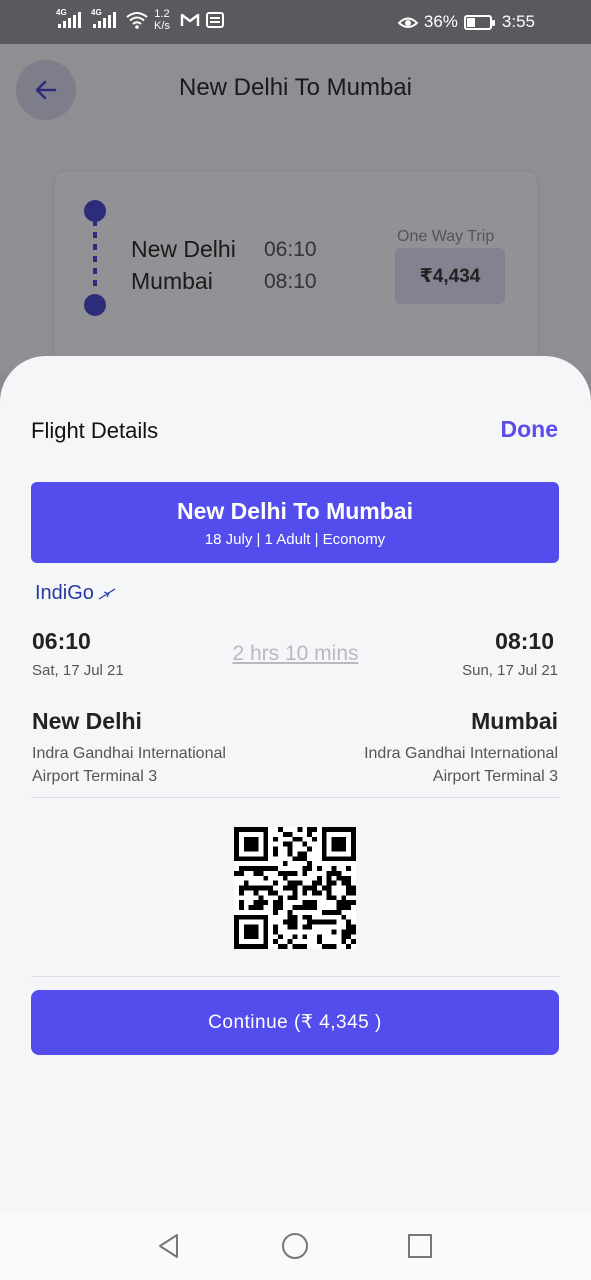 Image resolution: width=591 pixels, height=1280 pixels. What do you see at coordinates (530, 429) in the screenshot?
I see `done-button: Done` at bounding box center [530, 429].